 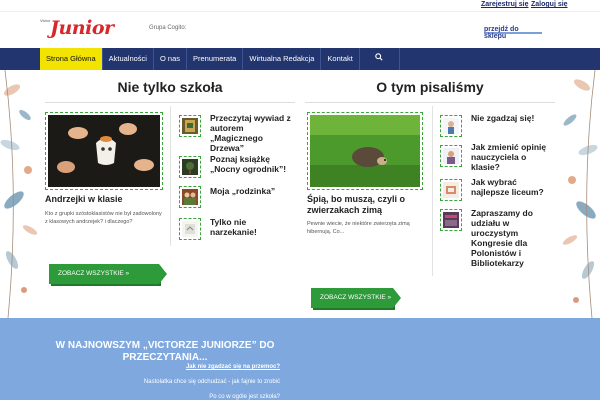 I want to click on top-utility-bar: Zarejestruj się Zaloguj się, so click(x=300, y=6).